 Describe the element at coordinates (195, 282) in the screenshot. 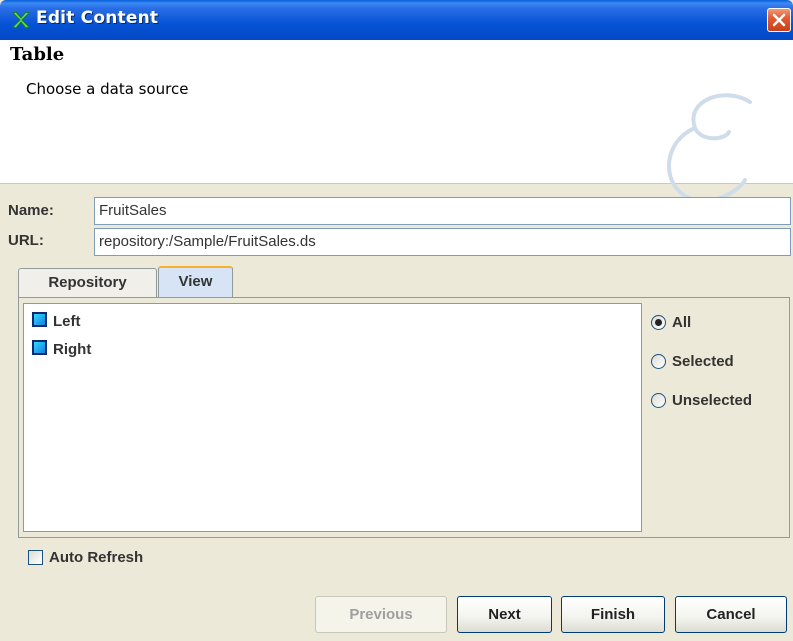

I see `tab-view: View` at that location.